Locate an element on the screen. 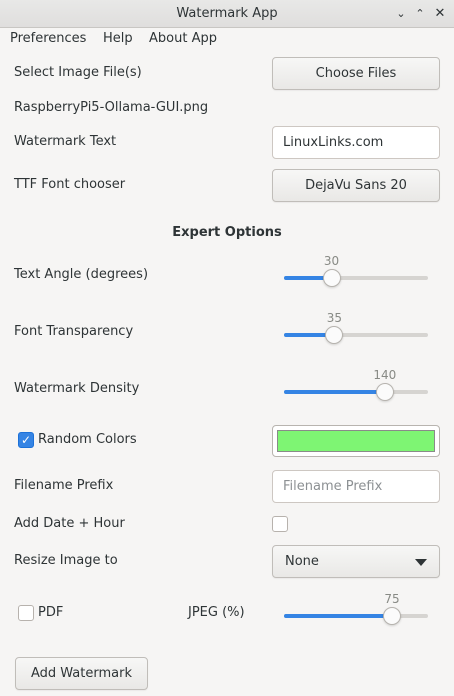 Image resolution: width=454 pixels, height=696 pixels. select-image-label: Select Image File(s) is located at coordinates (78, 72).